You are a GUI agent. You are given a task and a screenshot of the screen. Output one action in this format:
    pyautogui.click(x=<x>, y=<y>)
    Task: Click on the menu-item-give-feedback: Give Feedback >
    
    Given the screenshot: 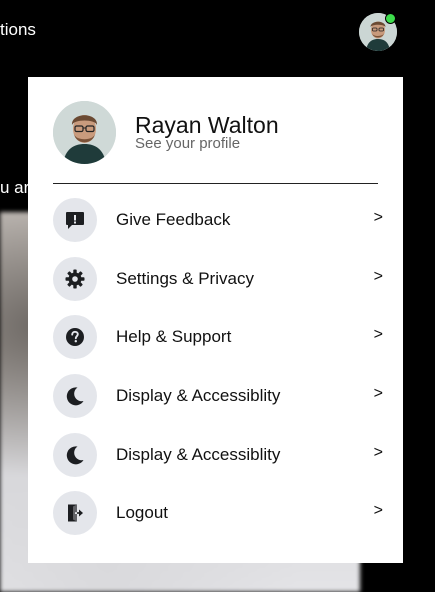 What is the action you would take?
    pyautogui.click(x=218, y=220)
    